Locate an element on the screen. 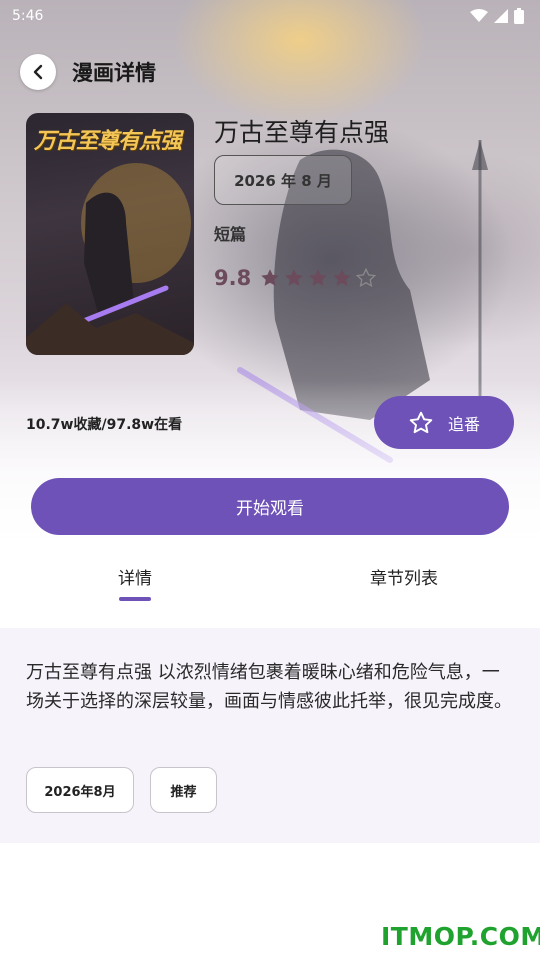  back-button is located at coordinates (38, 72).